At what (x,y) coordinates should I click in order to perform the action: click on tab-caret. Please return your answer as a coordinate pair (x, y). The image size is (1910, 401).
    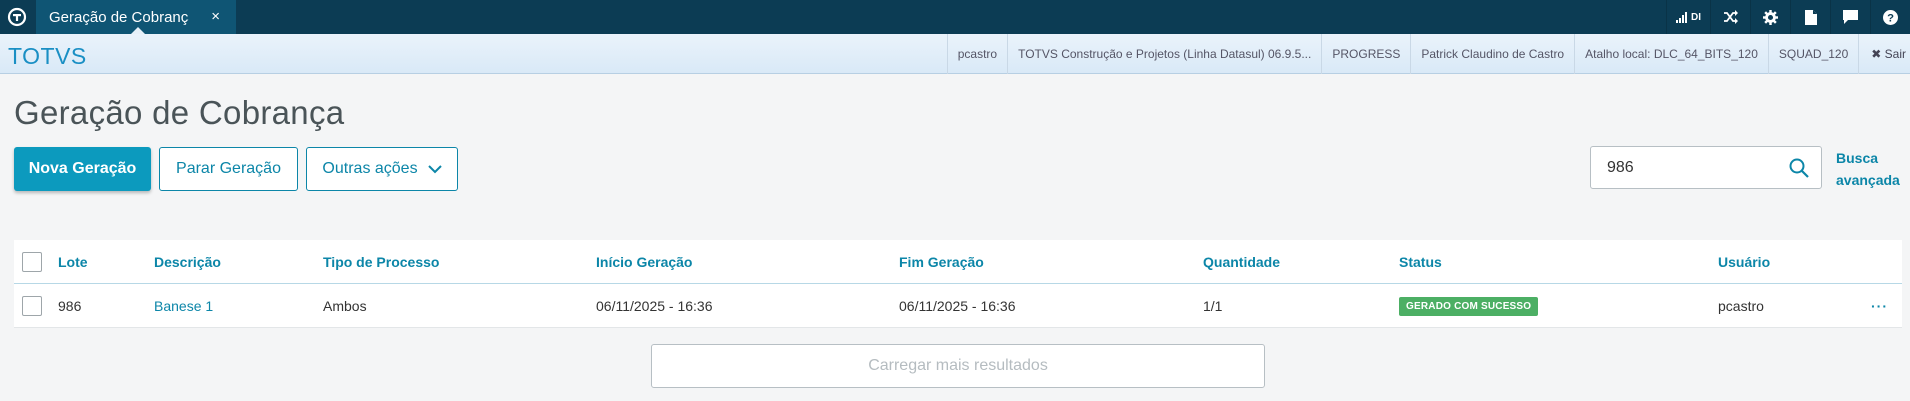
    Looking at the image, I should click on (138, 30).